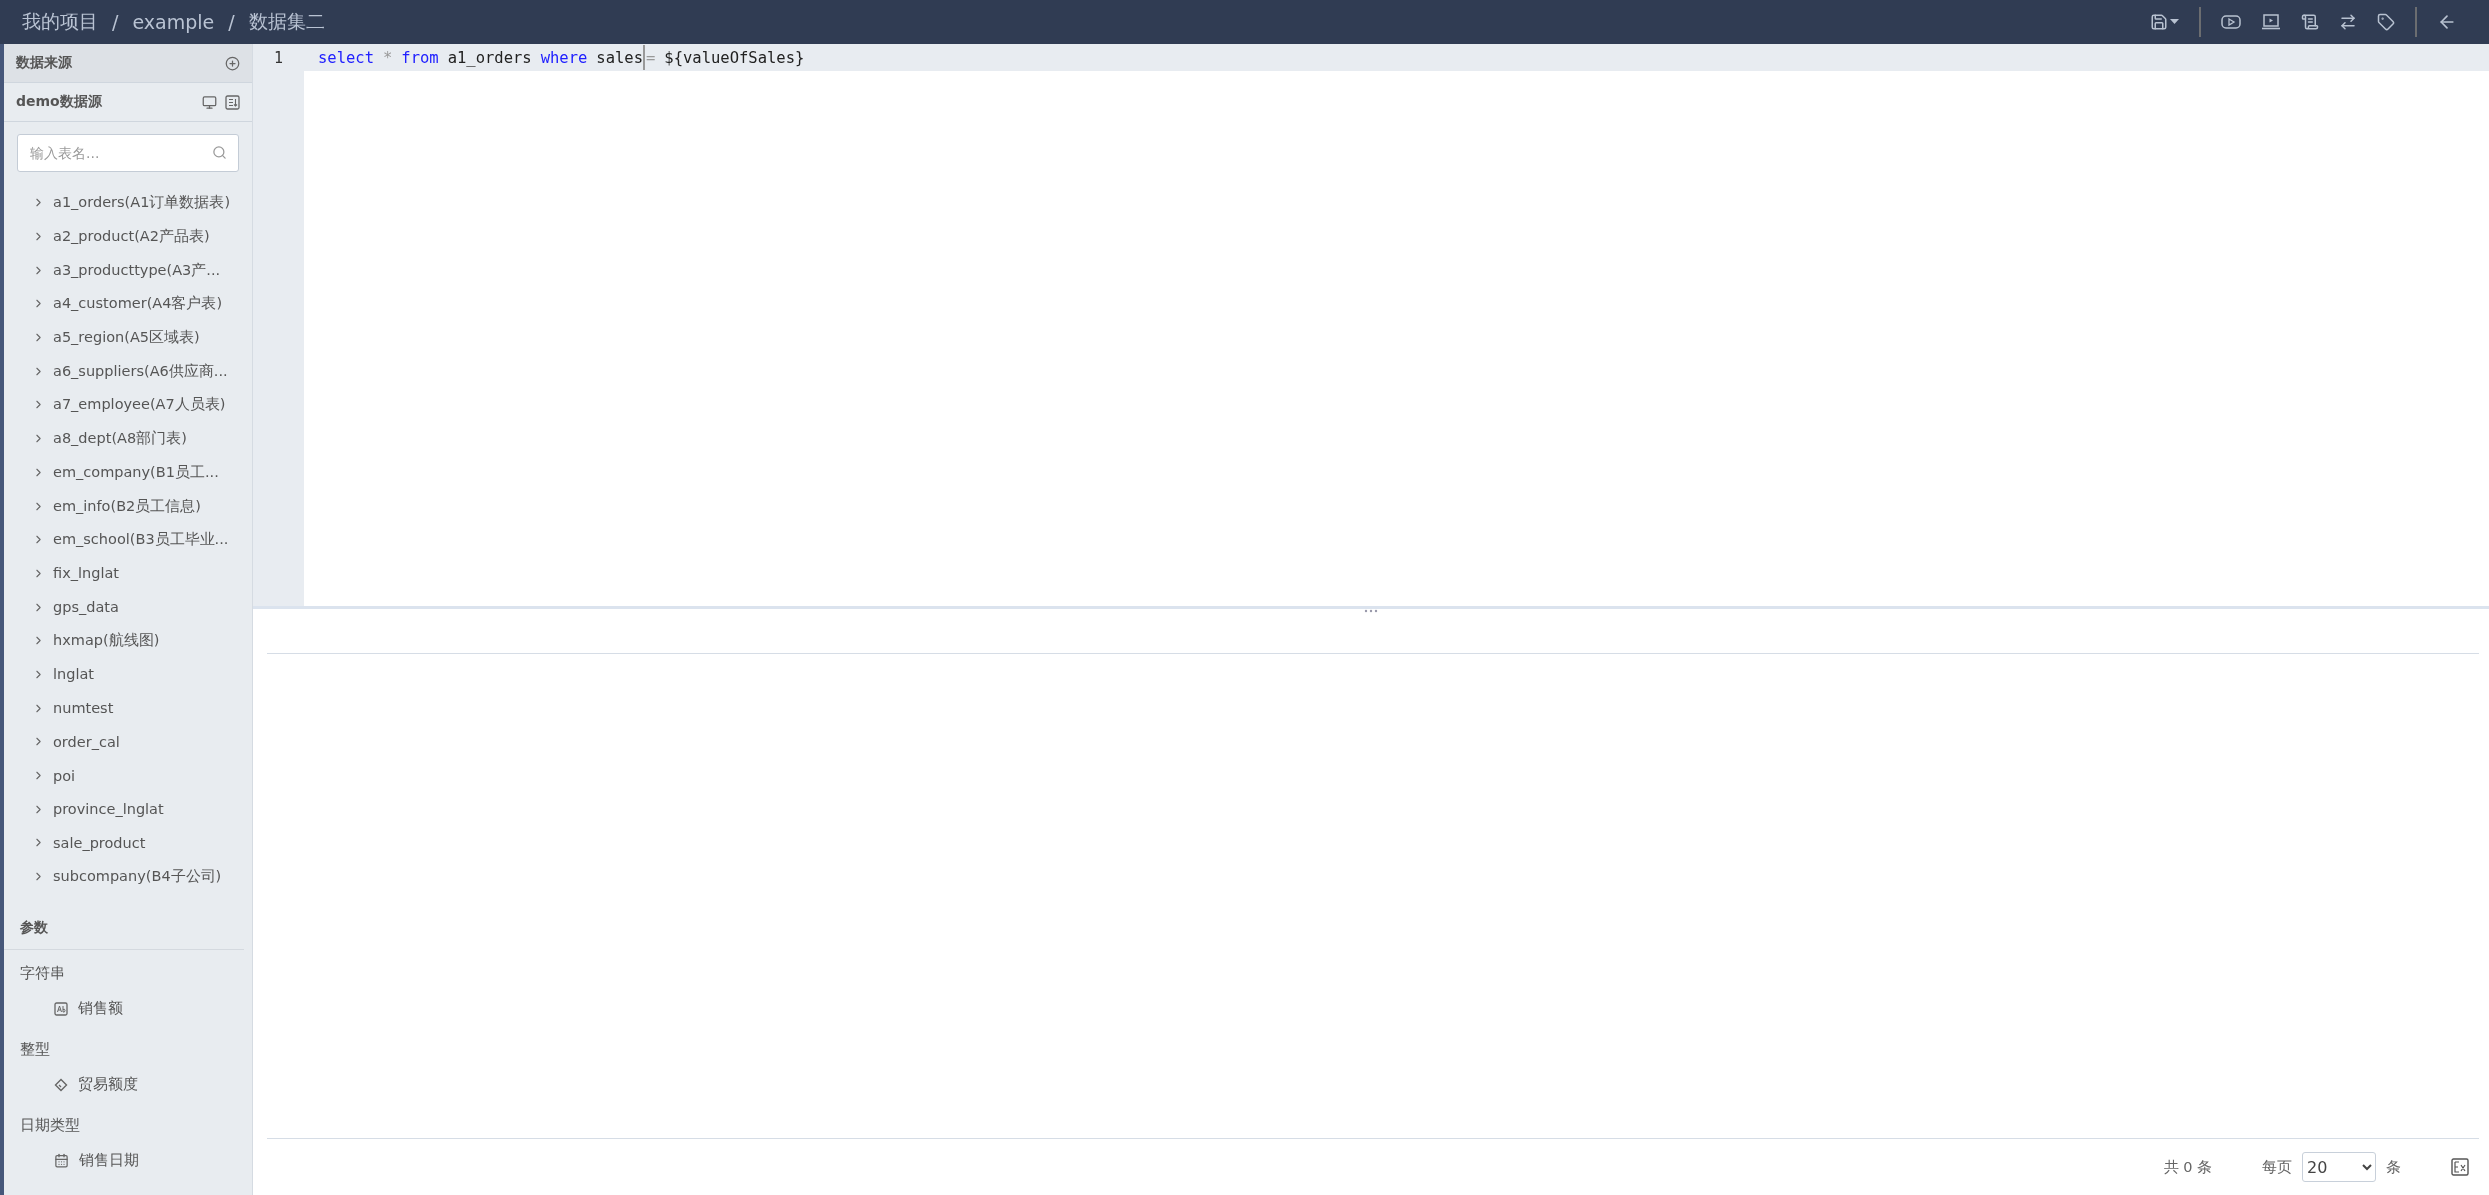  Describe the element at coordinates (59, 102) in the screenshot. I see `datasource-name: demo数据源` at that location.